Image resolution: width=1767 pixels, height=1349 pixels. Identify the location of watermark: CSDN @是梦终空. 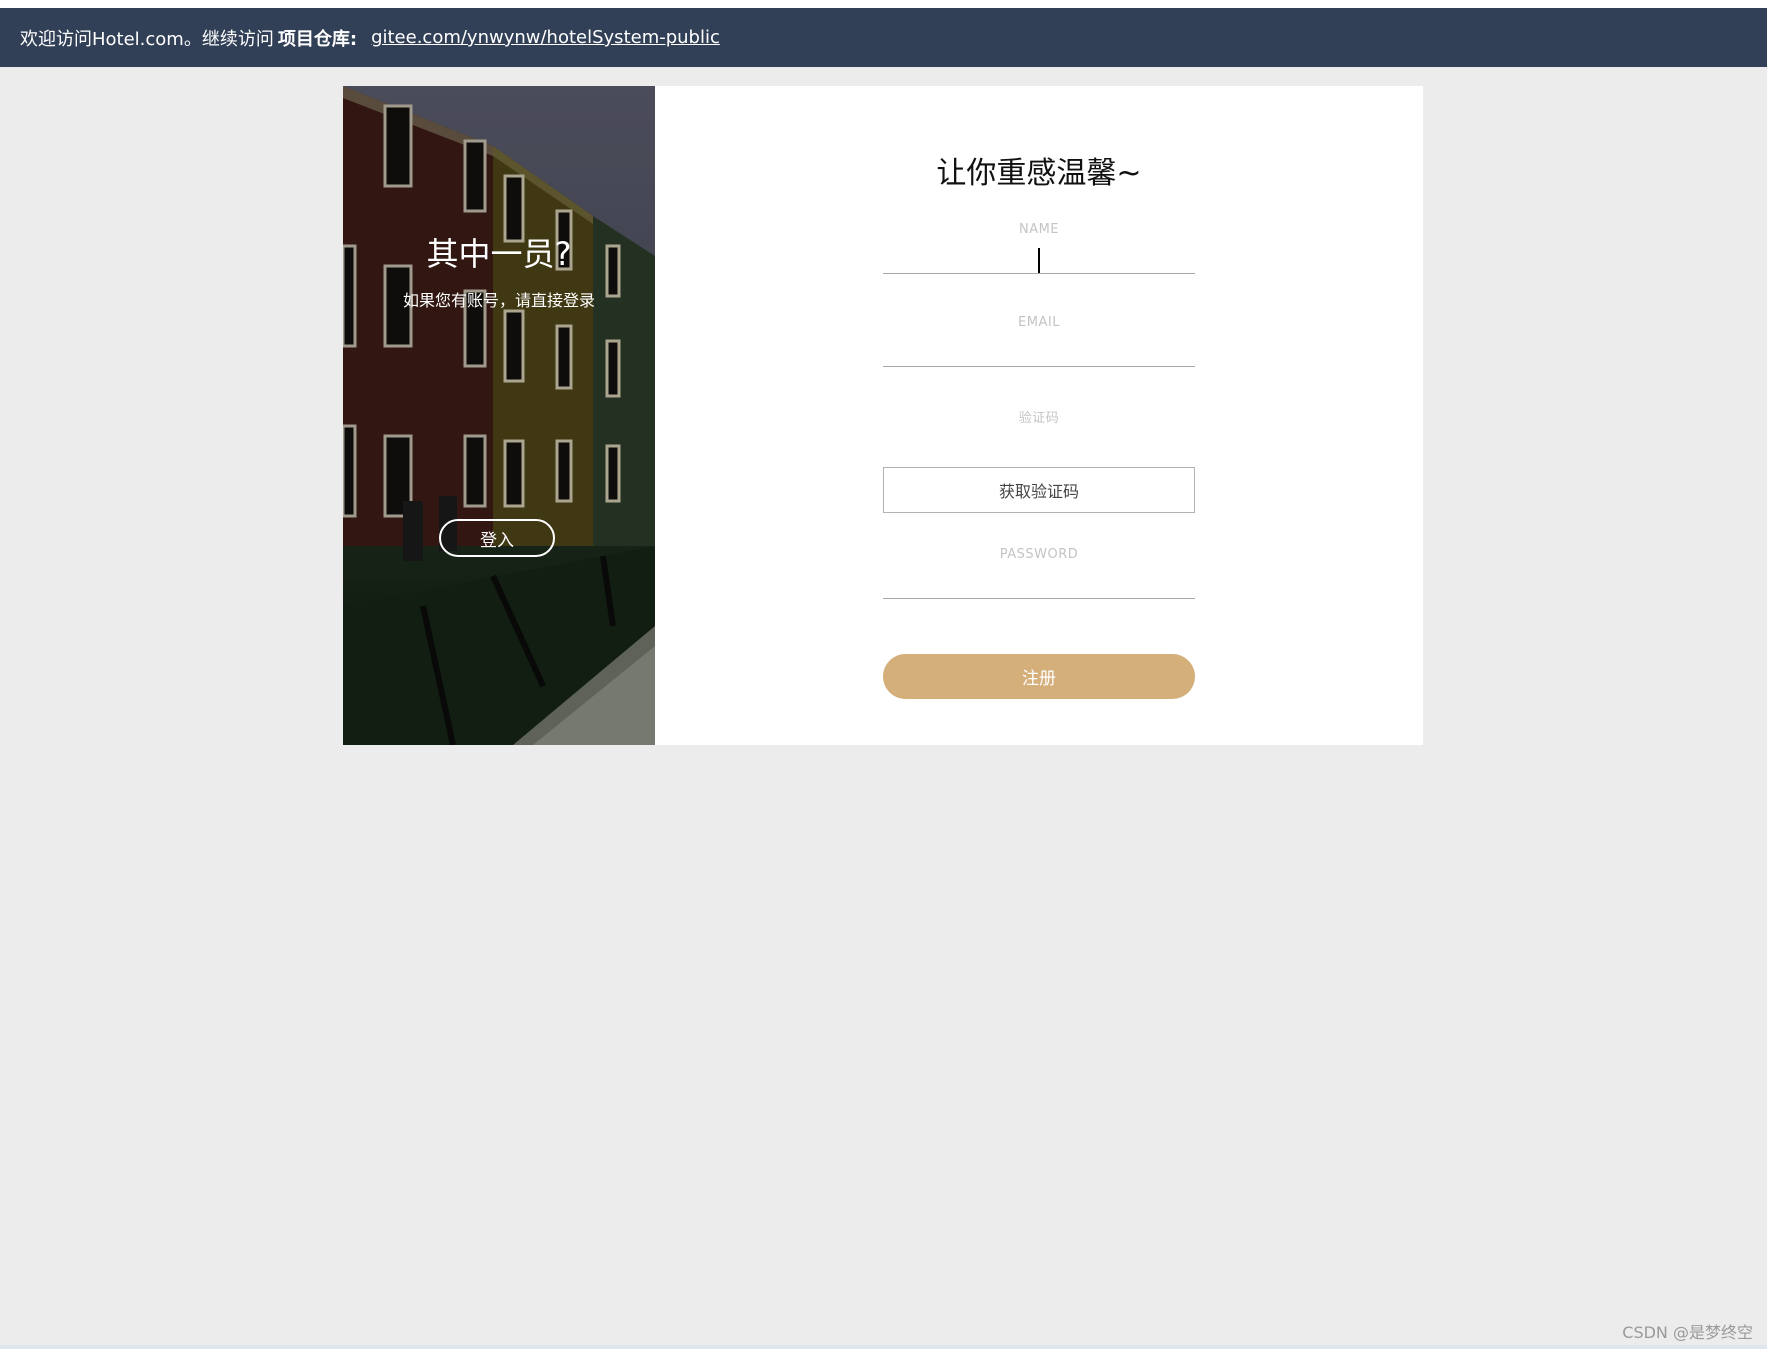
(1687, 1332).